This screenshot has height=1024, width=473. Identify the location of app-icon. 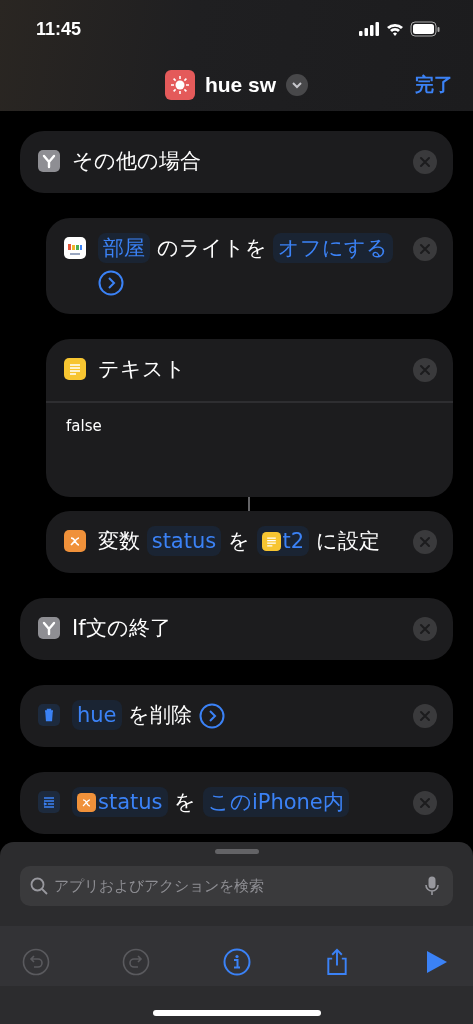
(75, 248).